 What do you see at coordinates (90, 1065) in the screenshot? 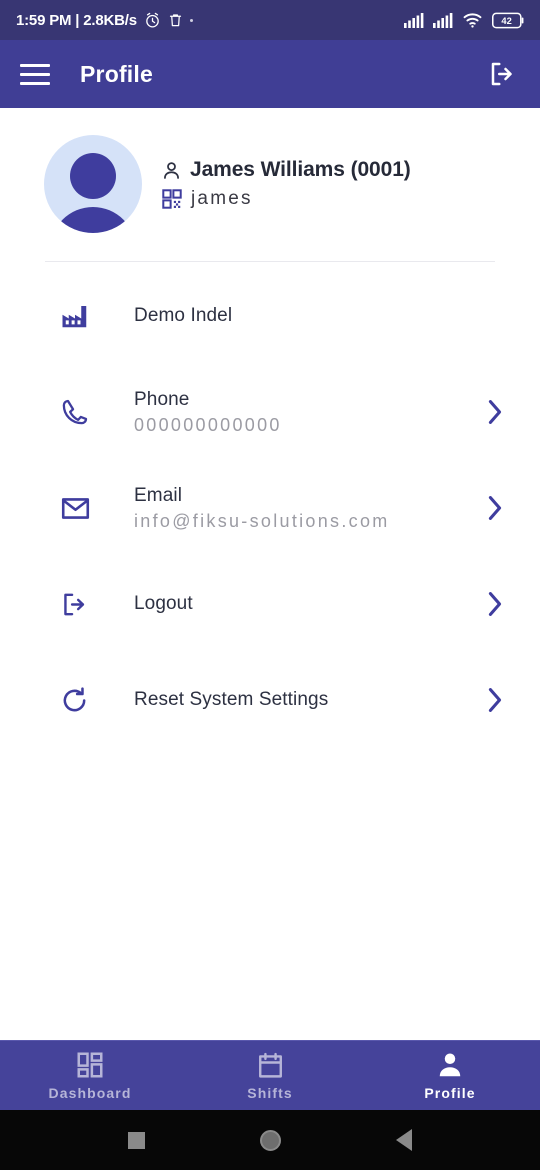
I see `dashboard-icon` at bounding box center [90, 1065].